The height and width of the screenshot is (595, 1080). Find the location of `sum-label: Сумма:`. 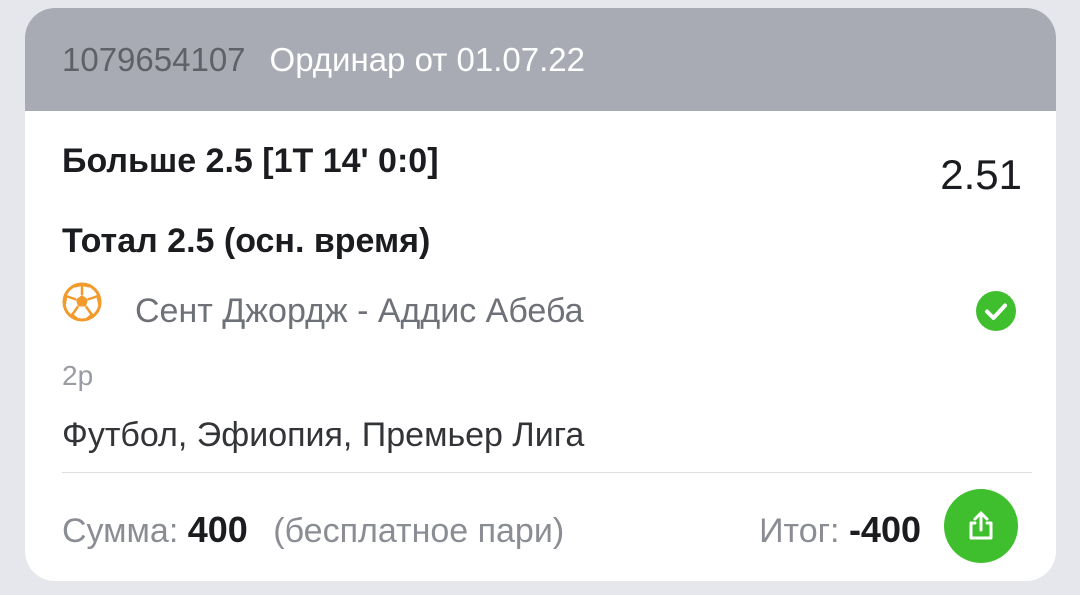

sum-label: Сумма: is located at coordinates (120, 531).